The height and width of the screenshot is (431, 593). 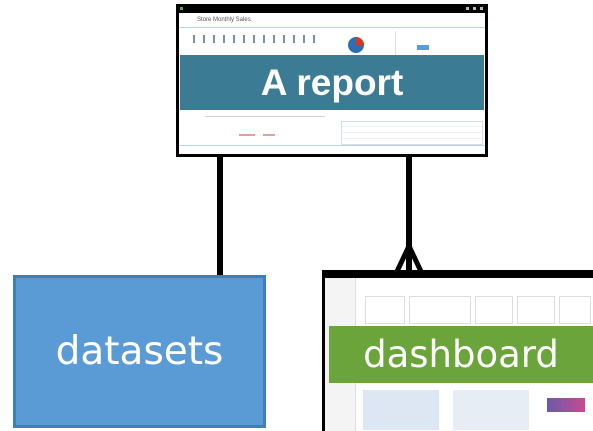 What do you see at coordinates (332, 27) in the screenshot?
I see `thumbnail-header-rule` at bounding box center [332, 27].